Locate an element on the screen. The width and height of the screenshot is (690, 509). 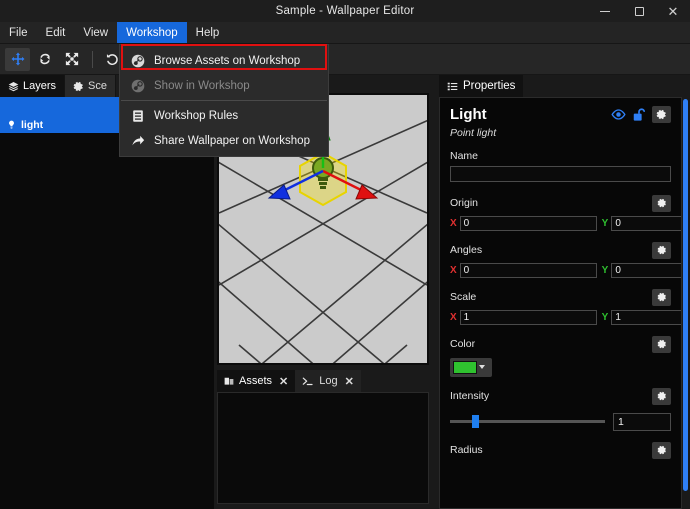
properties-header: Light is located at coordinates (560, 114).